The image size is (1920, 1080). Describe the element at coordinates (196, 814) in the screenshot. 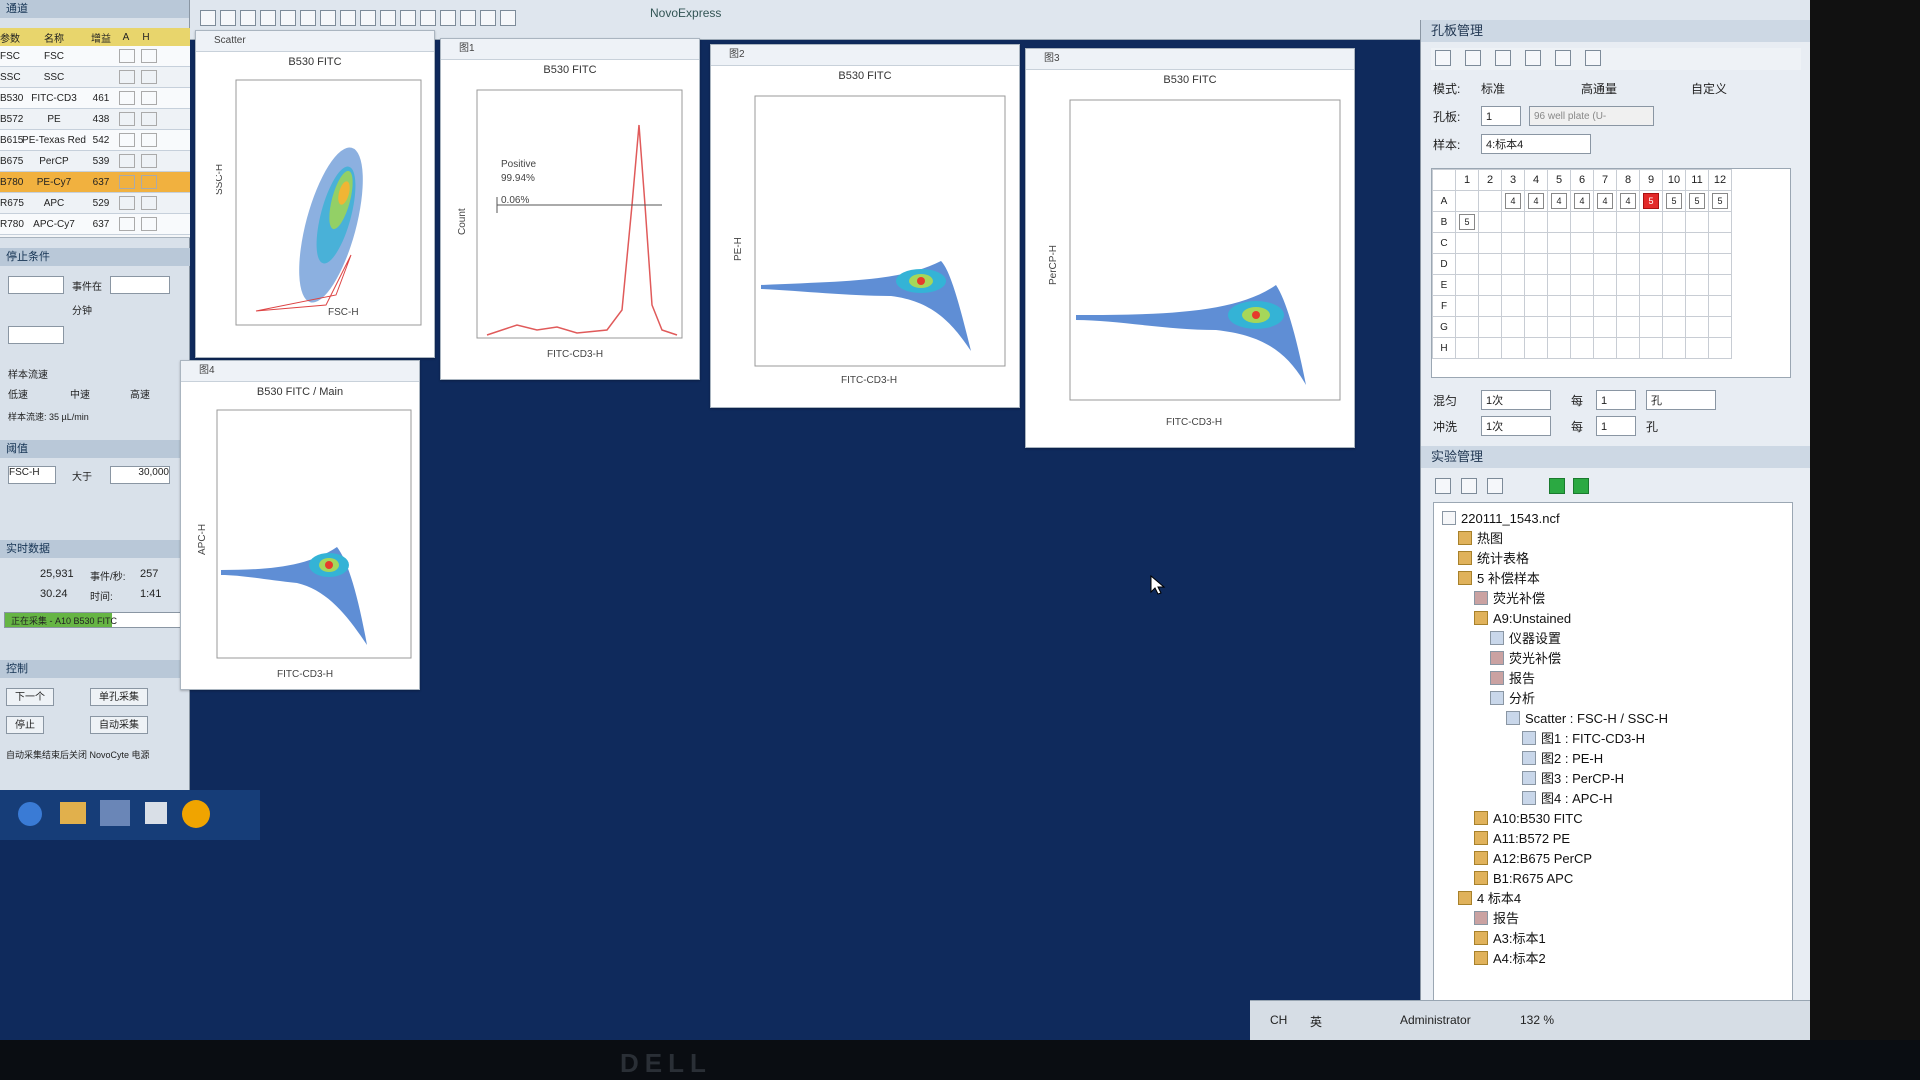

I see `chrome-icon` at that location.